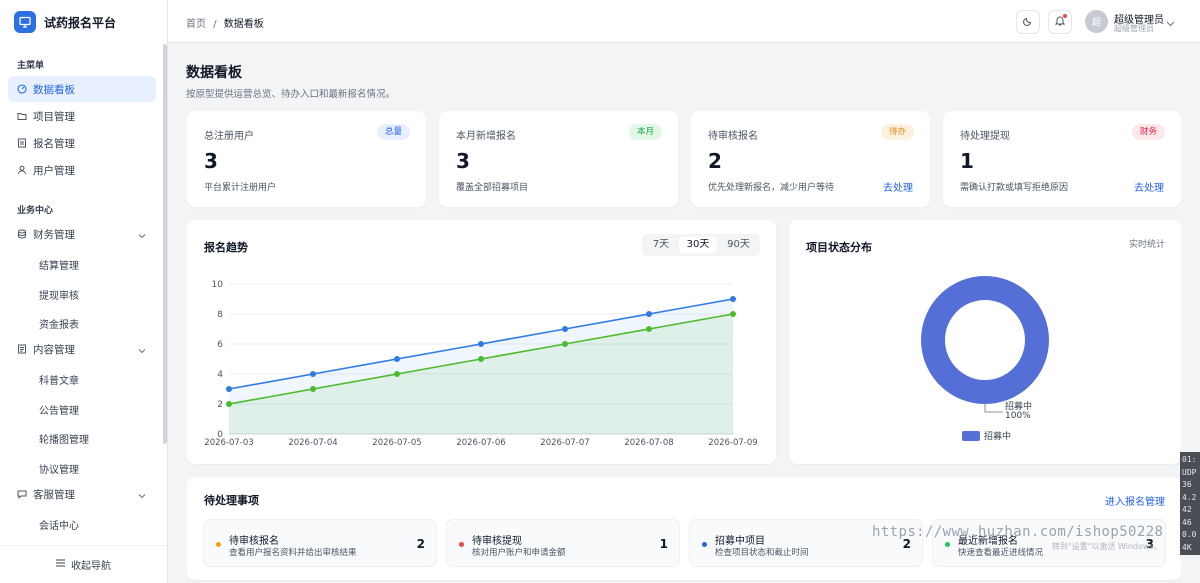 The image size is (1200, 583). Describe the element at coordinates (59, 524) in the screenshot. I see `sidebar-subitem-sessions: 会话中心` at that location.